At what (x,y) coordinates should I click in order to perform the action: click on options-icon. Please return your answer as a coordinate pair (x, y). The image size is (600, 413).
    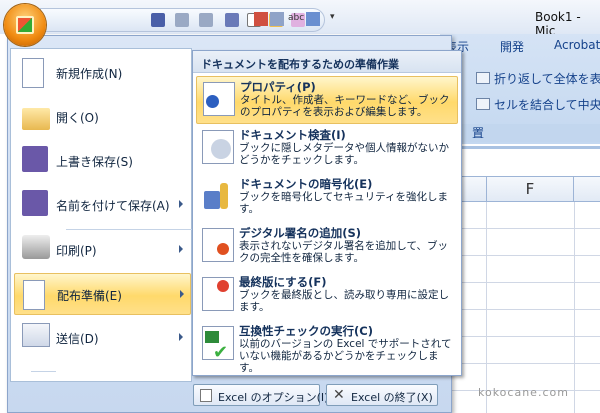
    Looking at the image, I should click on (206, 395).